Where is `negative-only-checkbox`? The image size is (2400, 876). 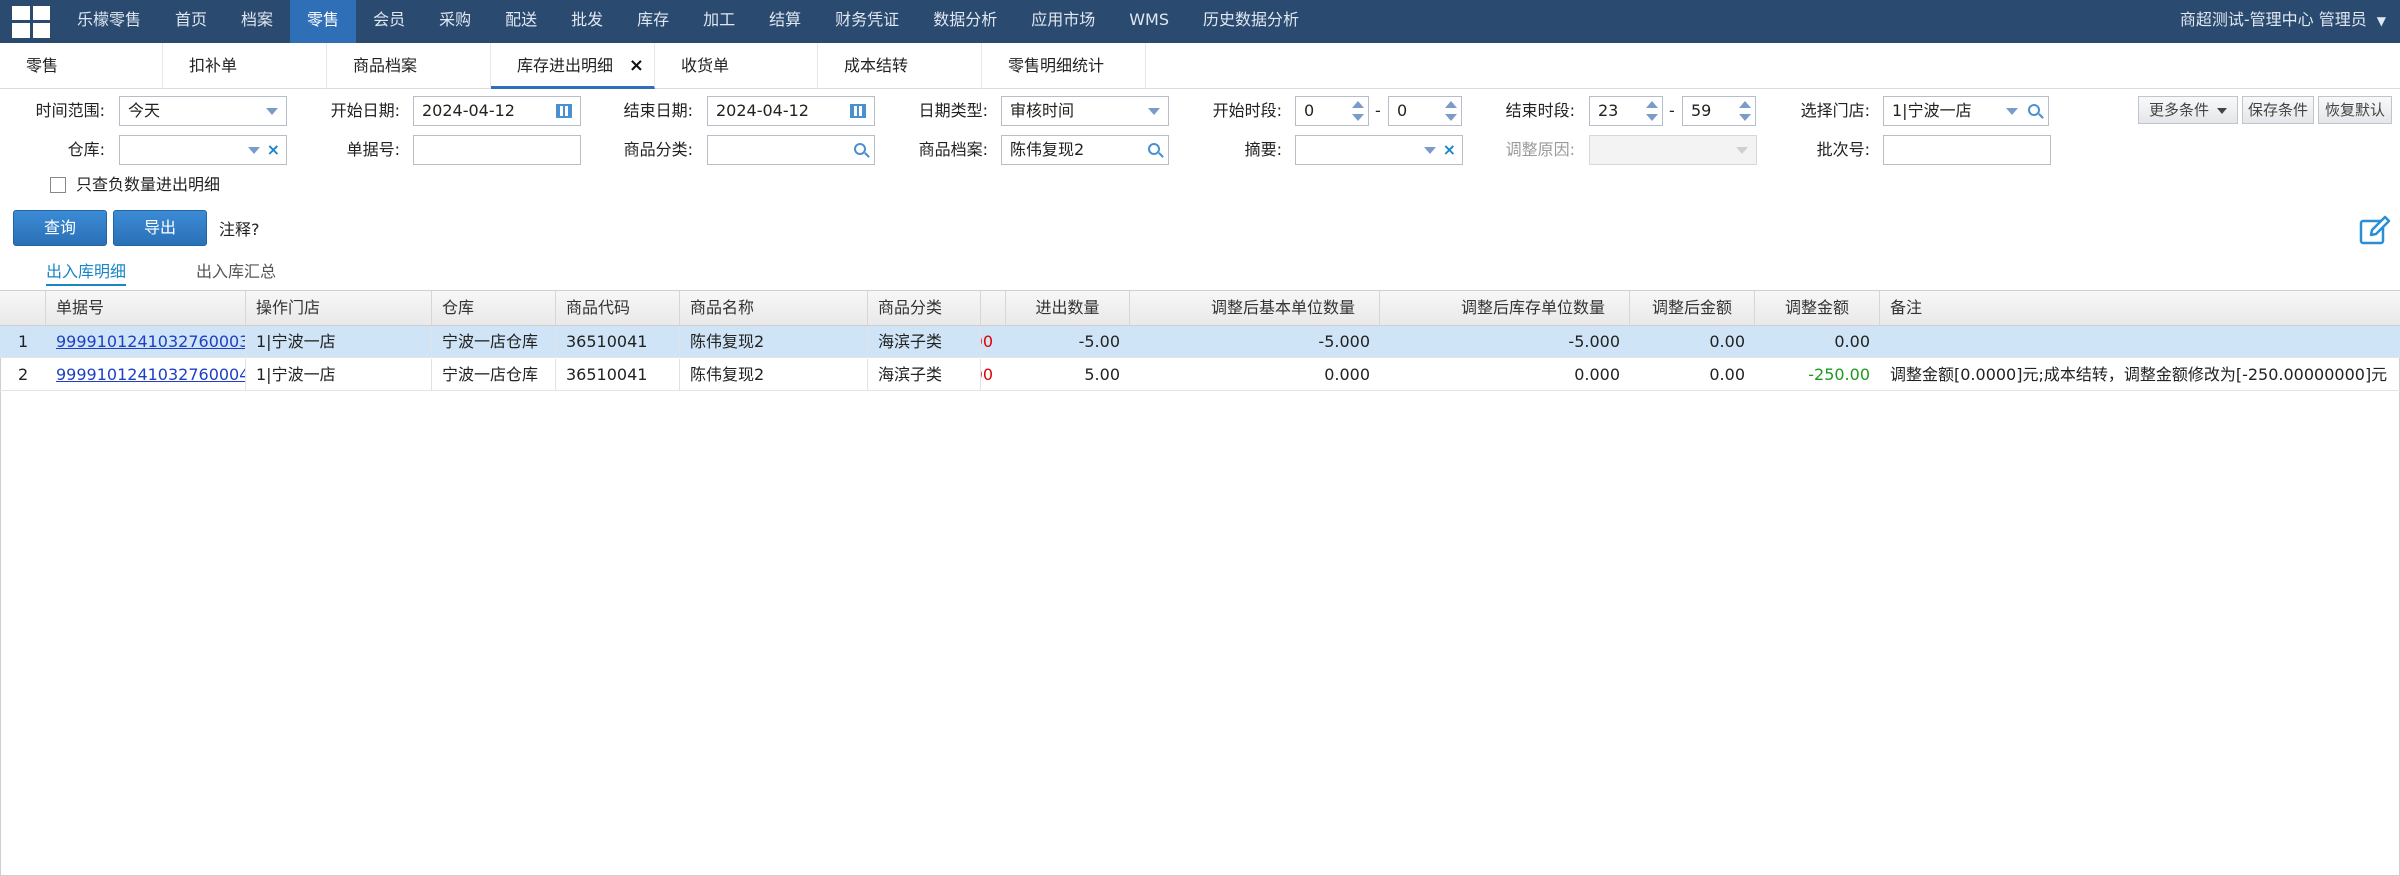
negative-only-checkbox is located at coordinates (58, 185).